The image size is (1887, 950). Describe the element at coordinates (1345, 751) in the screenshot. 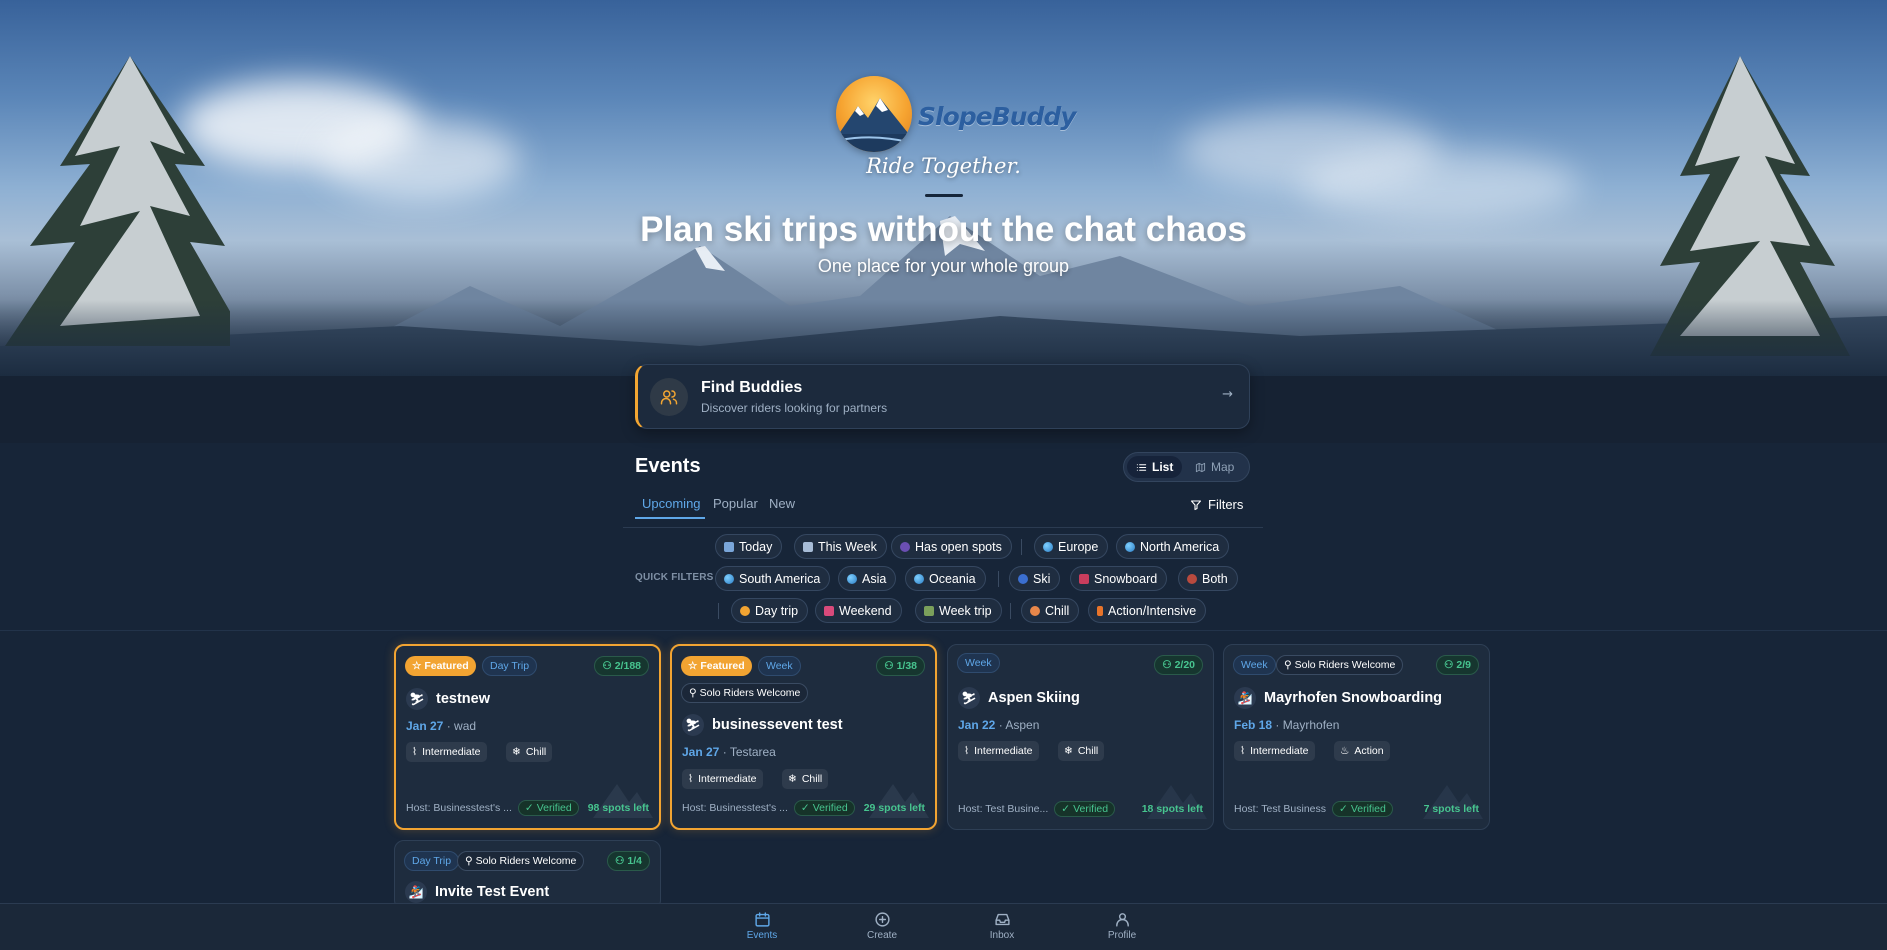

I see `flame-icon: ♨` at that location.